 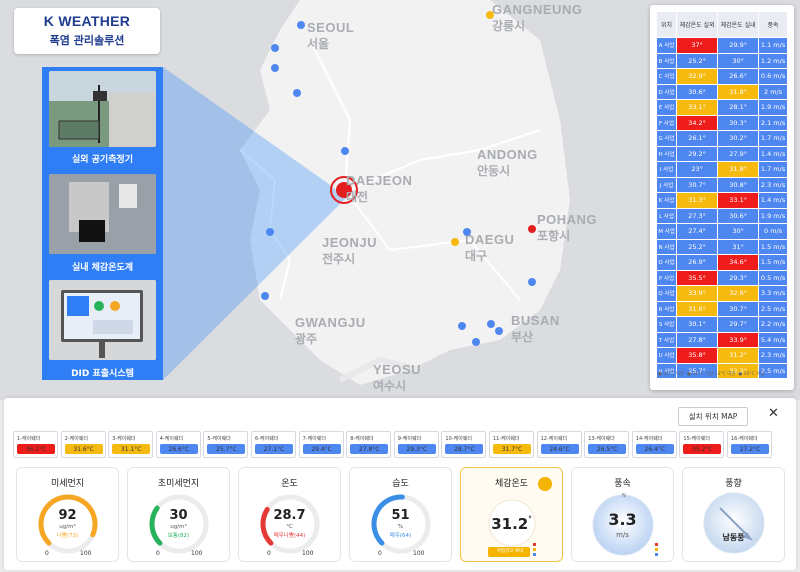 I want to click on table-row: J 사업 30.7° 30.8° 2.3 m/s, so click(x=721, y=184).